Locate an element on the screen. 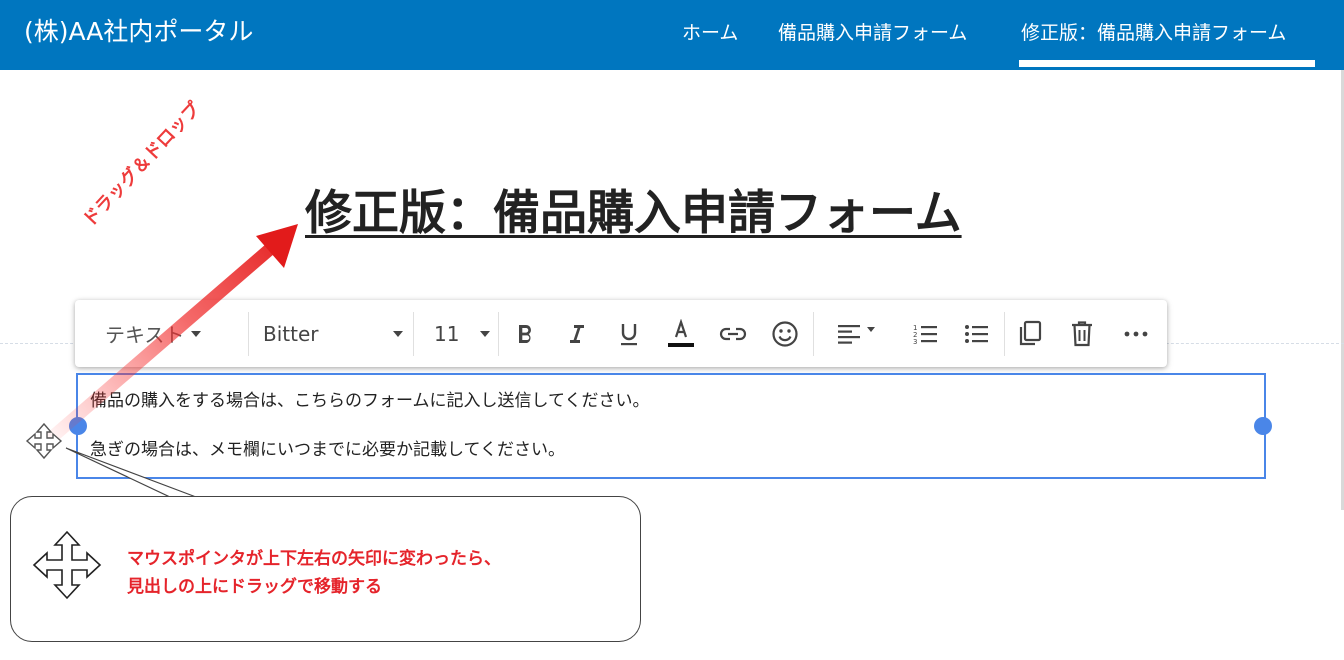 The height and width of the screenshot is (660, 1344). align-left-icon is located at coordinates (849, 334).